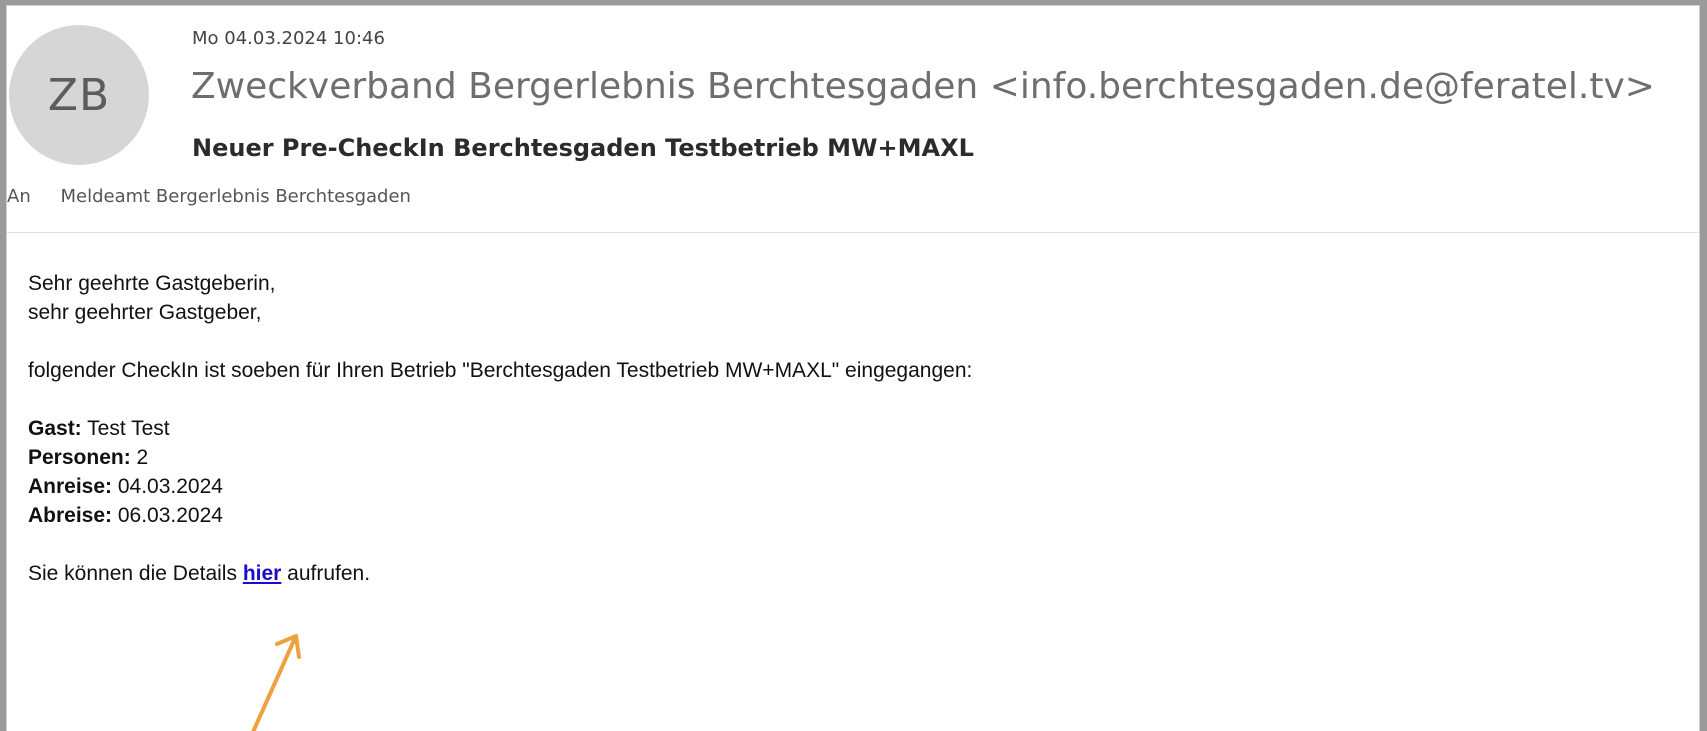  I want to click on avatar-initials: ZB, so click(79, 95).